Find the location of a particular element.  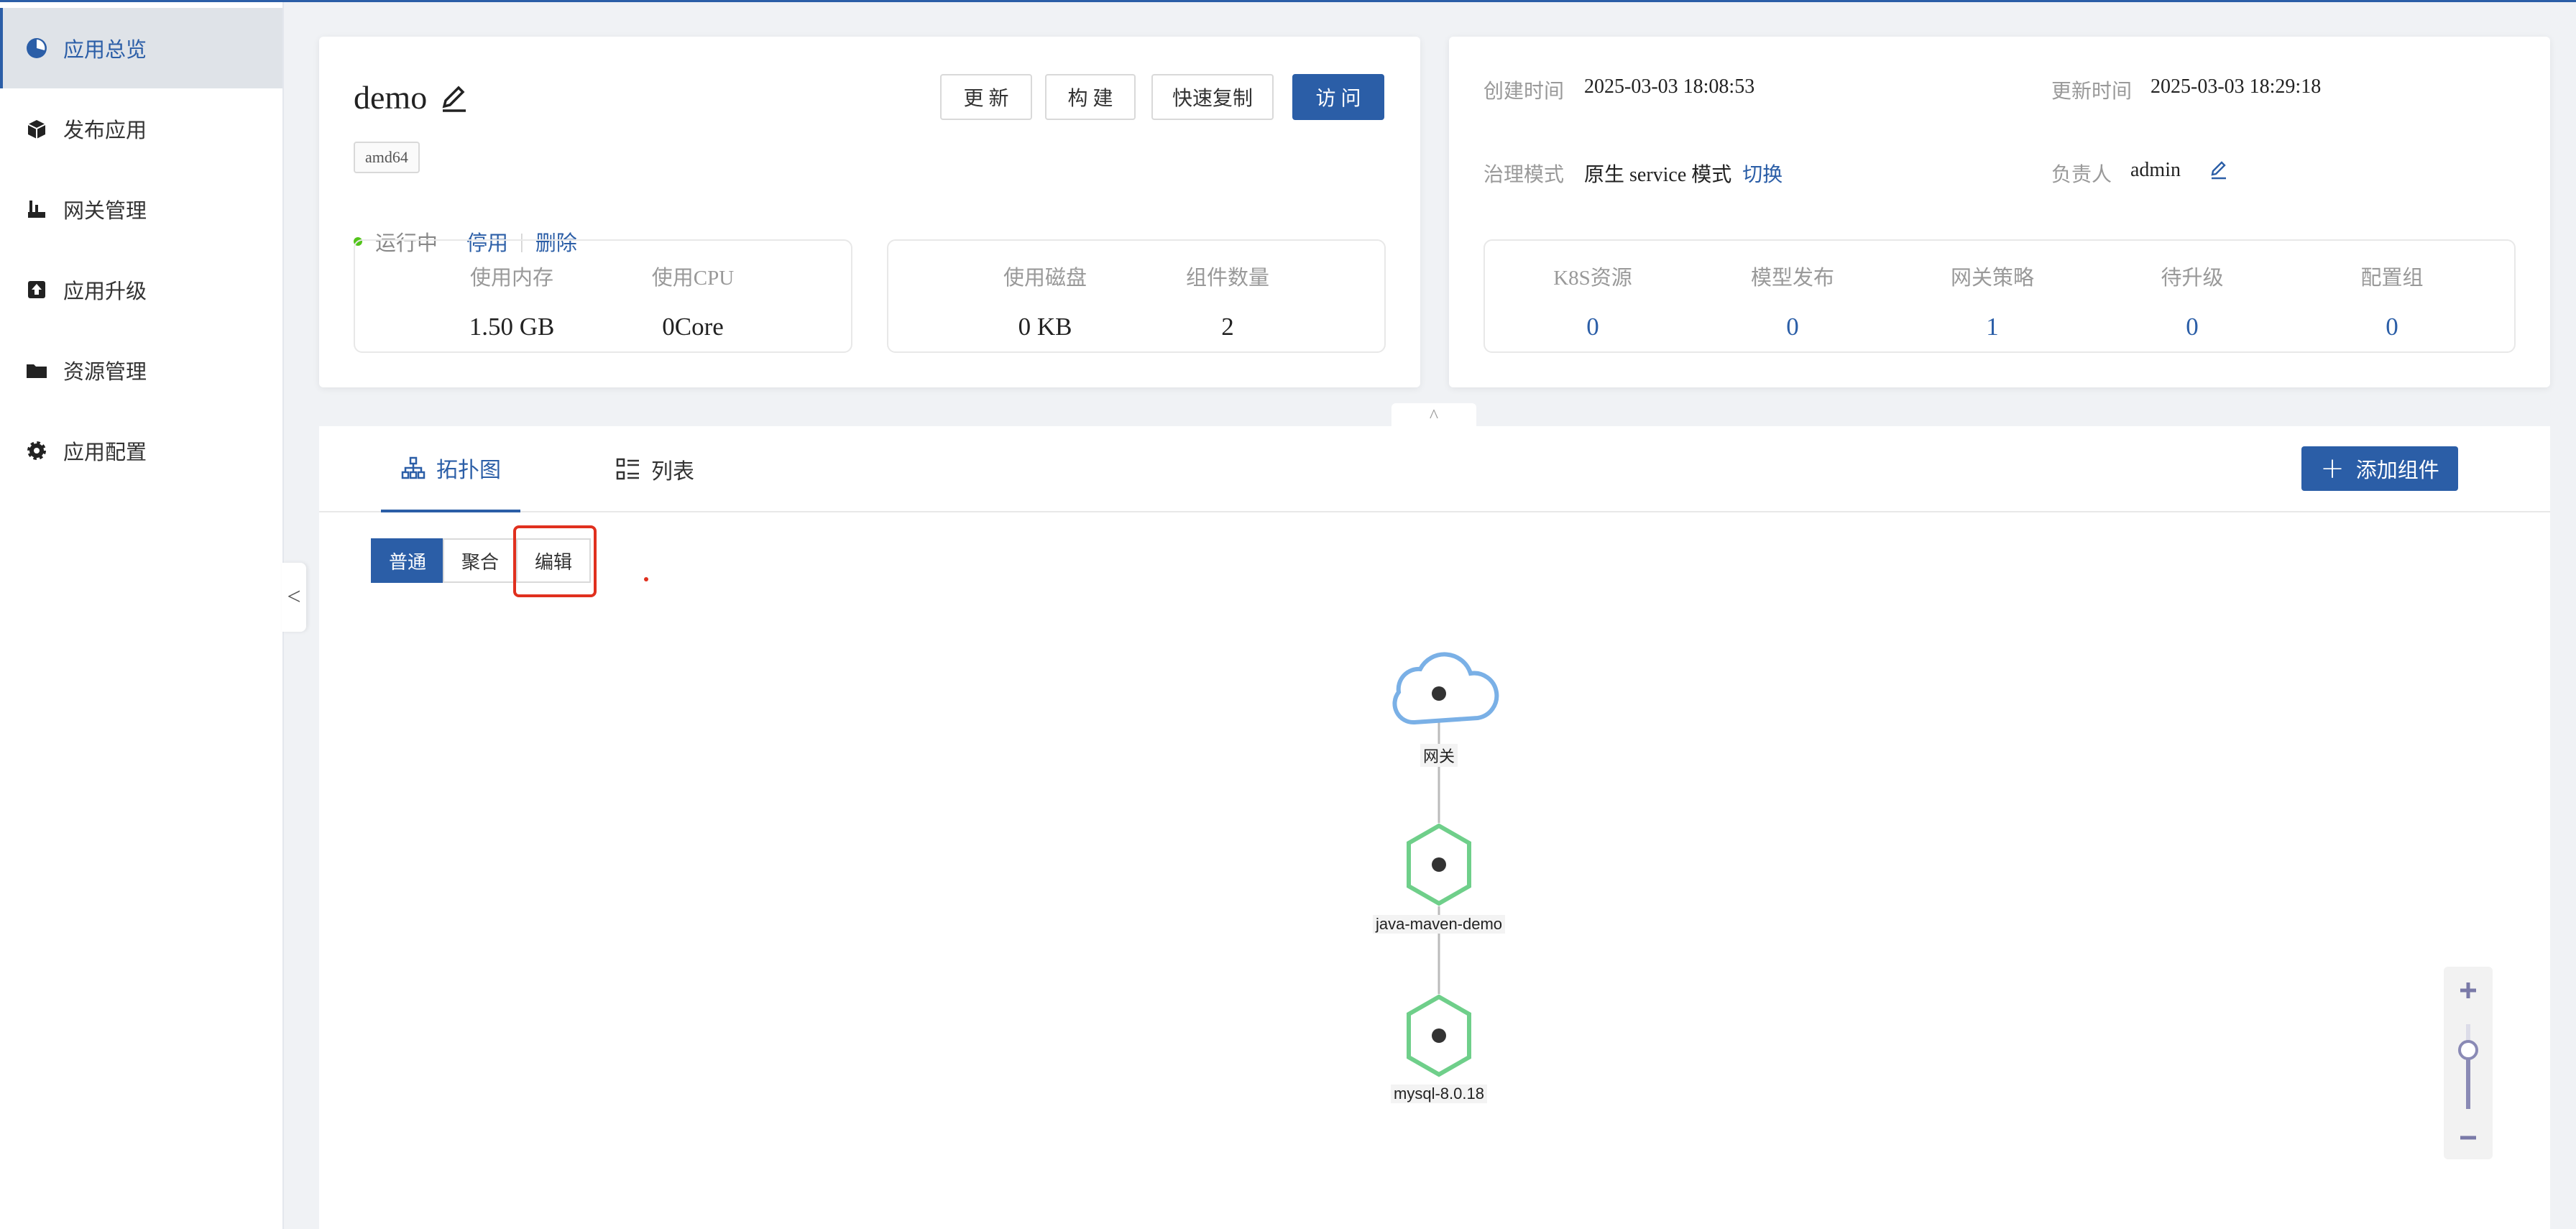

topology-graph is located at coordinates (1445, 865).